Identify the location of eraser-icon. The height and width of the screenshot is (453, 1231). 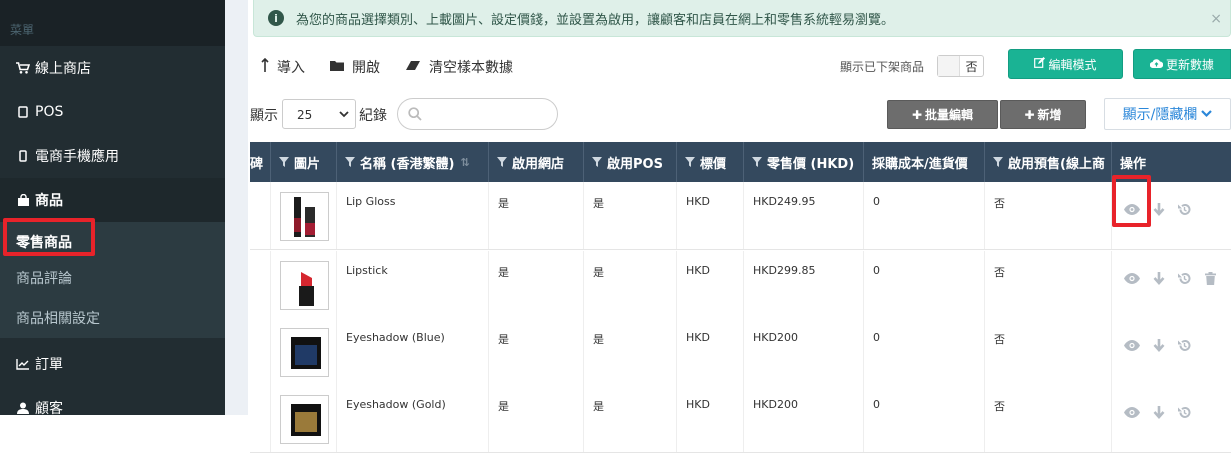
(413, 67).